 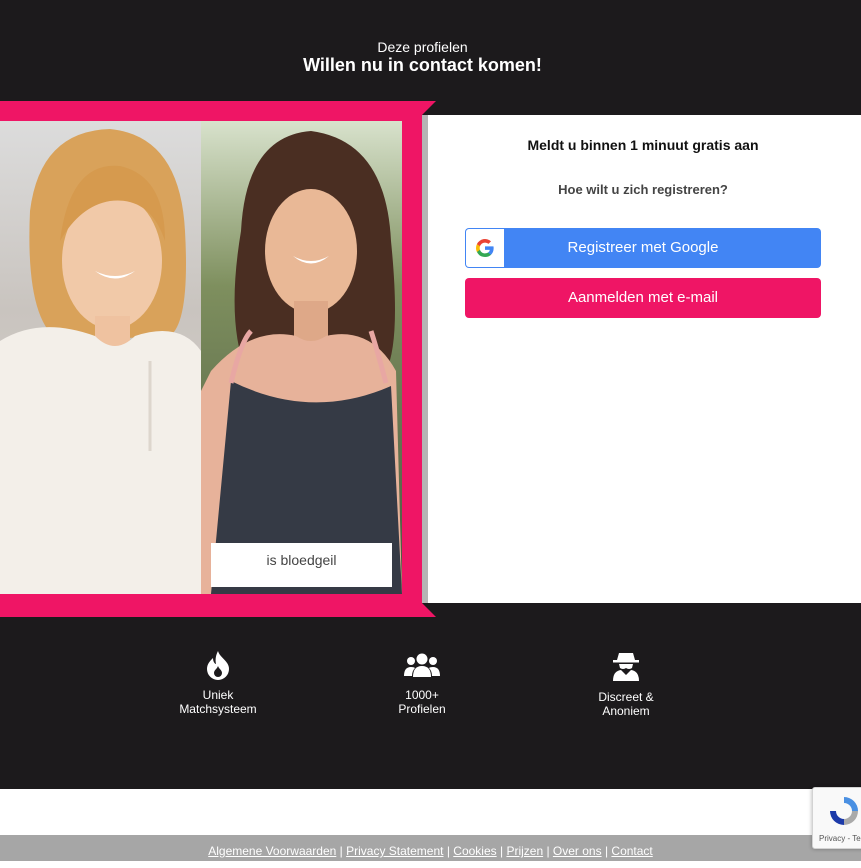 What do you see at coordinates (422, 47) in the screenshot?
I see `hero-subtitle: Deze profielen` at bounding box center [422, 47].